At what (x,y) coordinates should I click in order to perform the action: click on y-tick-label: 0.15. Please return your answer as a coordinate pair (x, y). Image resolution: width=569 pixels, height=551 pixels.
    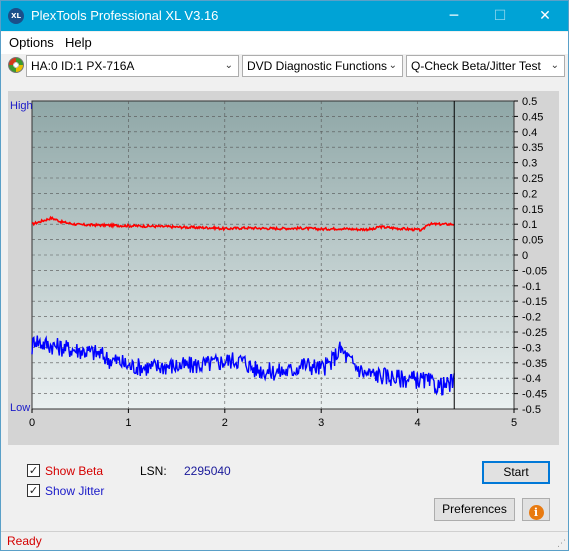
    Looking at the image, I should click on (532, 210).